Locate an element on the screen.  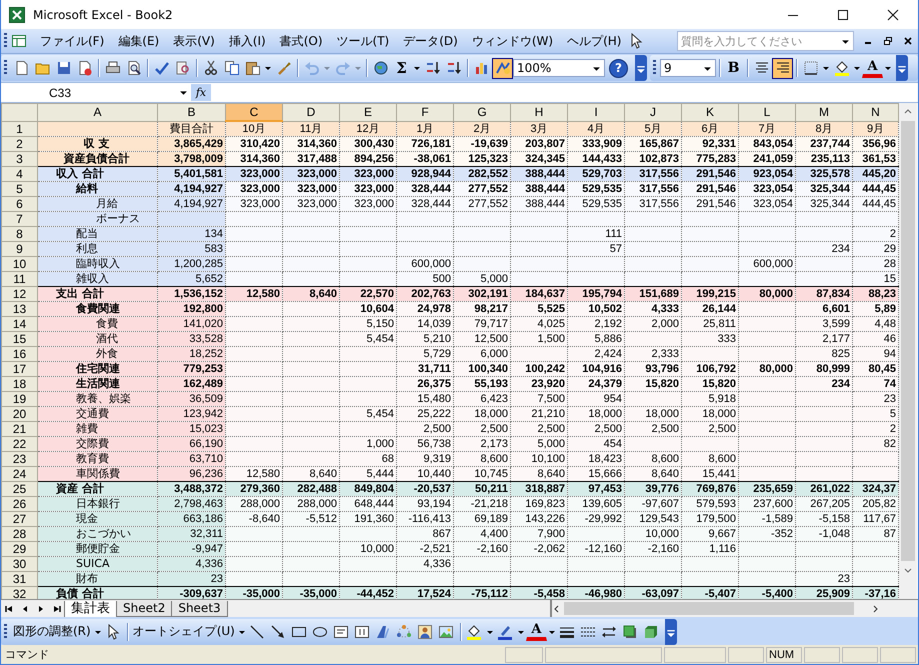
table-cell: 100,242 is located at coordinates (539, 369).